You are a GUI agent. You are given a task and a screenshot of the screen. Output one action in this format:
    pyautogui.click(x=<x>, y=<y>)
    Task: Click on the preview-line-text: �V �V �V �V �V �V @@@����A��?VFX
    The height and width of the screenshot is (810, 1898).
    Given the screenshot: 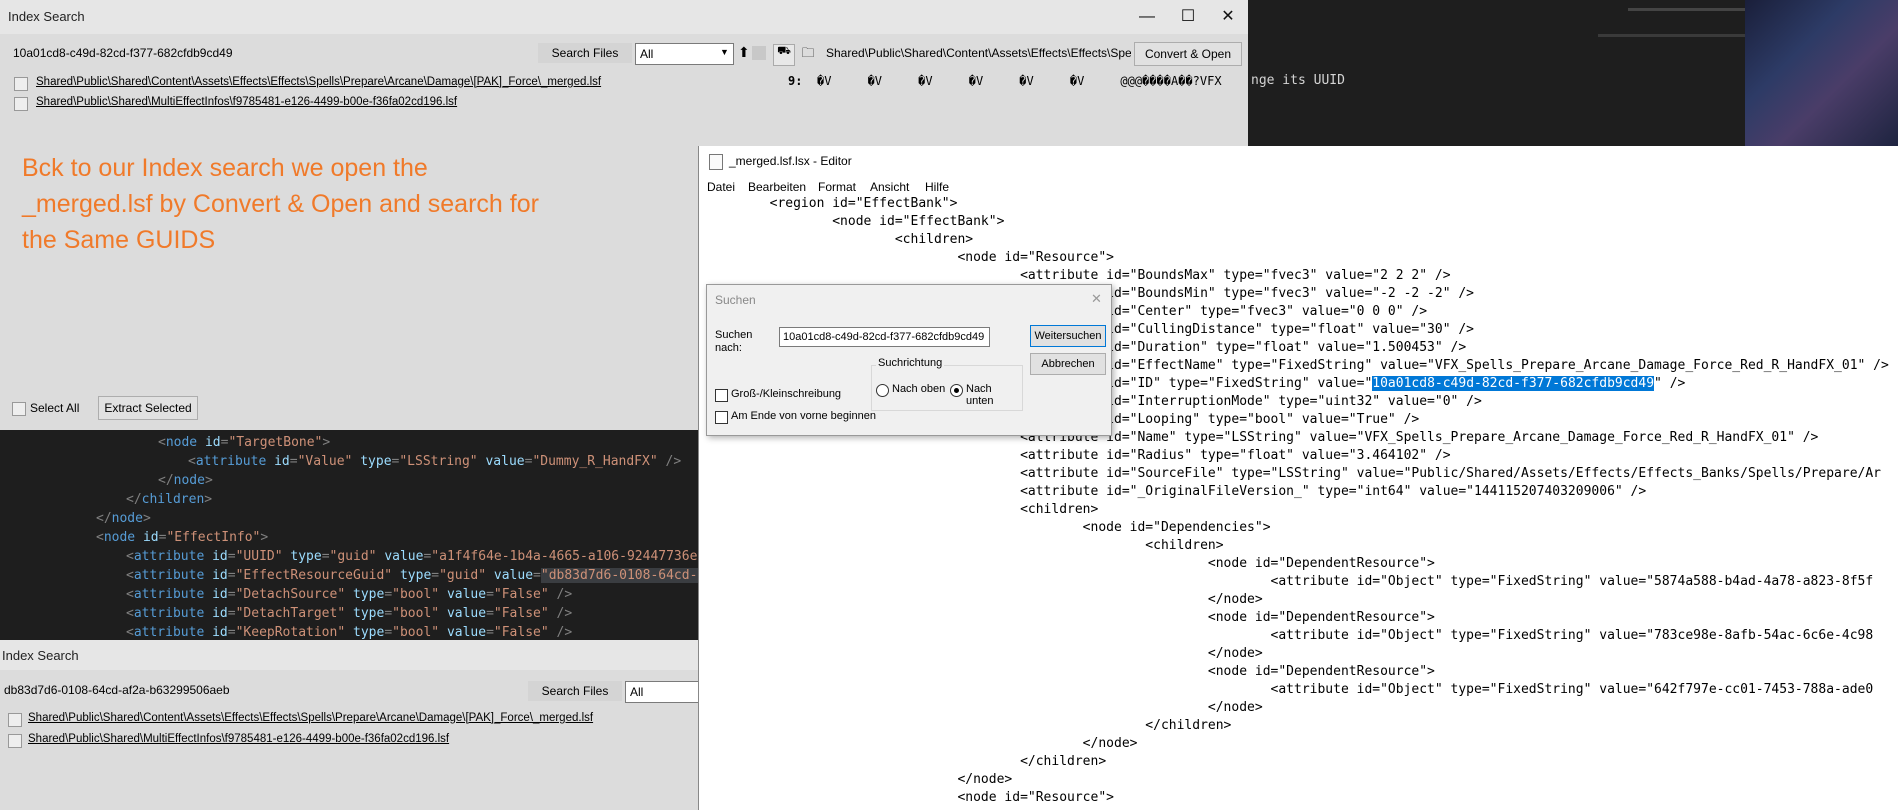 What is the action you would take?
    pyautogui.click(x=1019, y=81)
    